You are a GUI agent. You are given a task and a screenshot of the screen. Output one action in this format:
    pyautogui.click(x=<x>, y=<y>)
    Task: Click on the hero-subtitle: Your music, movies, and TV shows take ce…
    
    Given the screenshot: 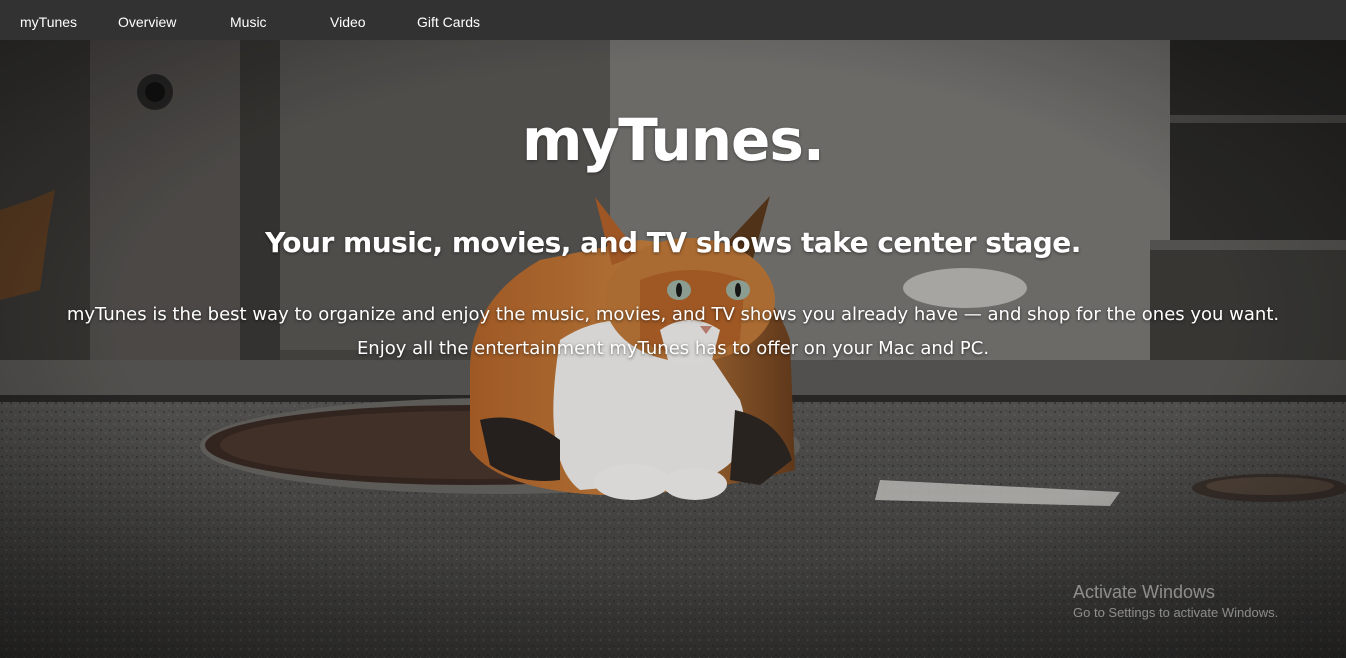 What is the action you would take?
    pyautogui.click(x=673, y=242)
    